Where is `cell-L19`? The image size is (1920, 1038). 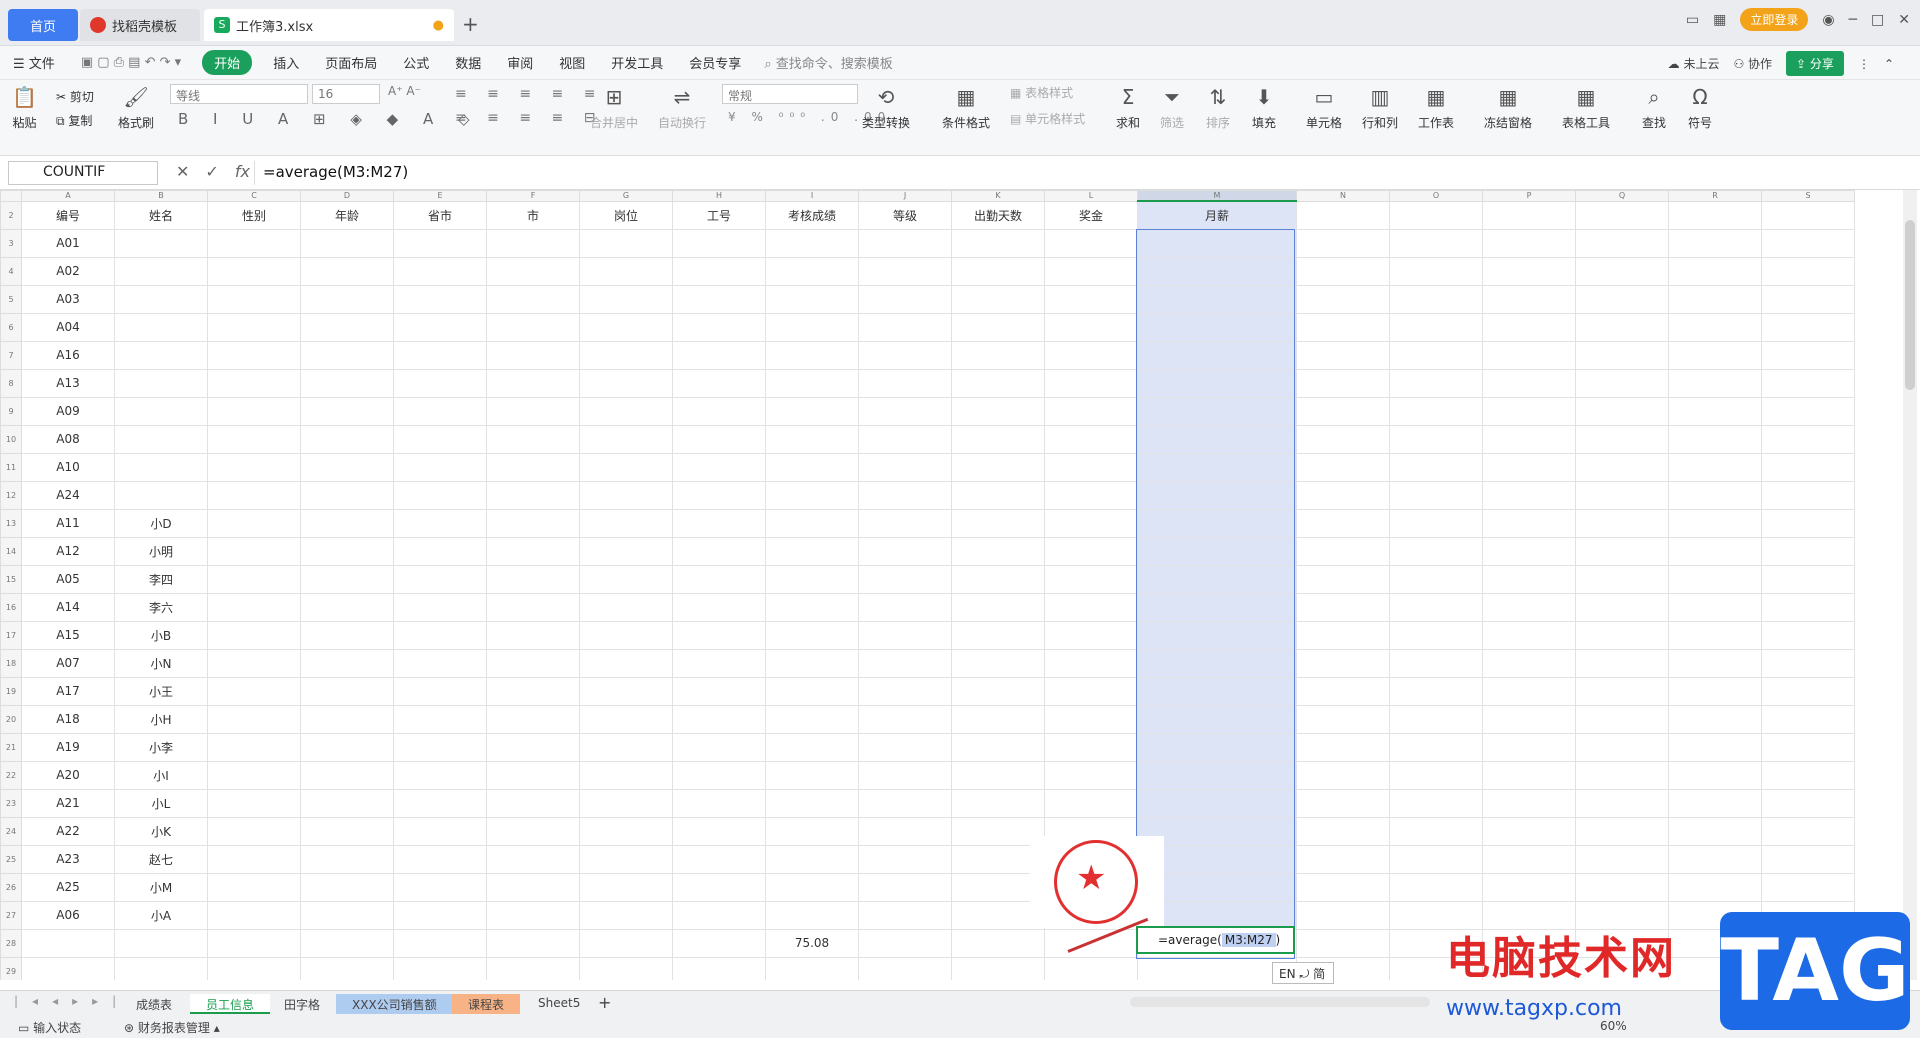
cell-L19 is located at coordinates (1091, 691).